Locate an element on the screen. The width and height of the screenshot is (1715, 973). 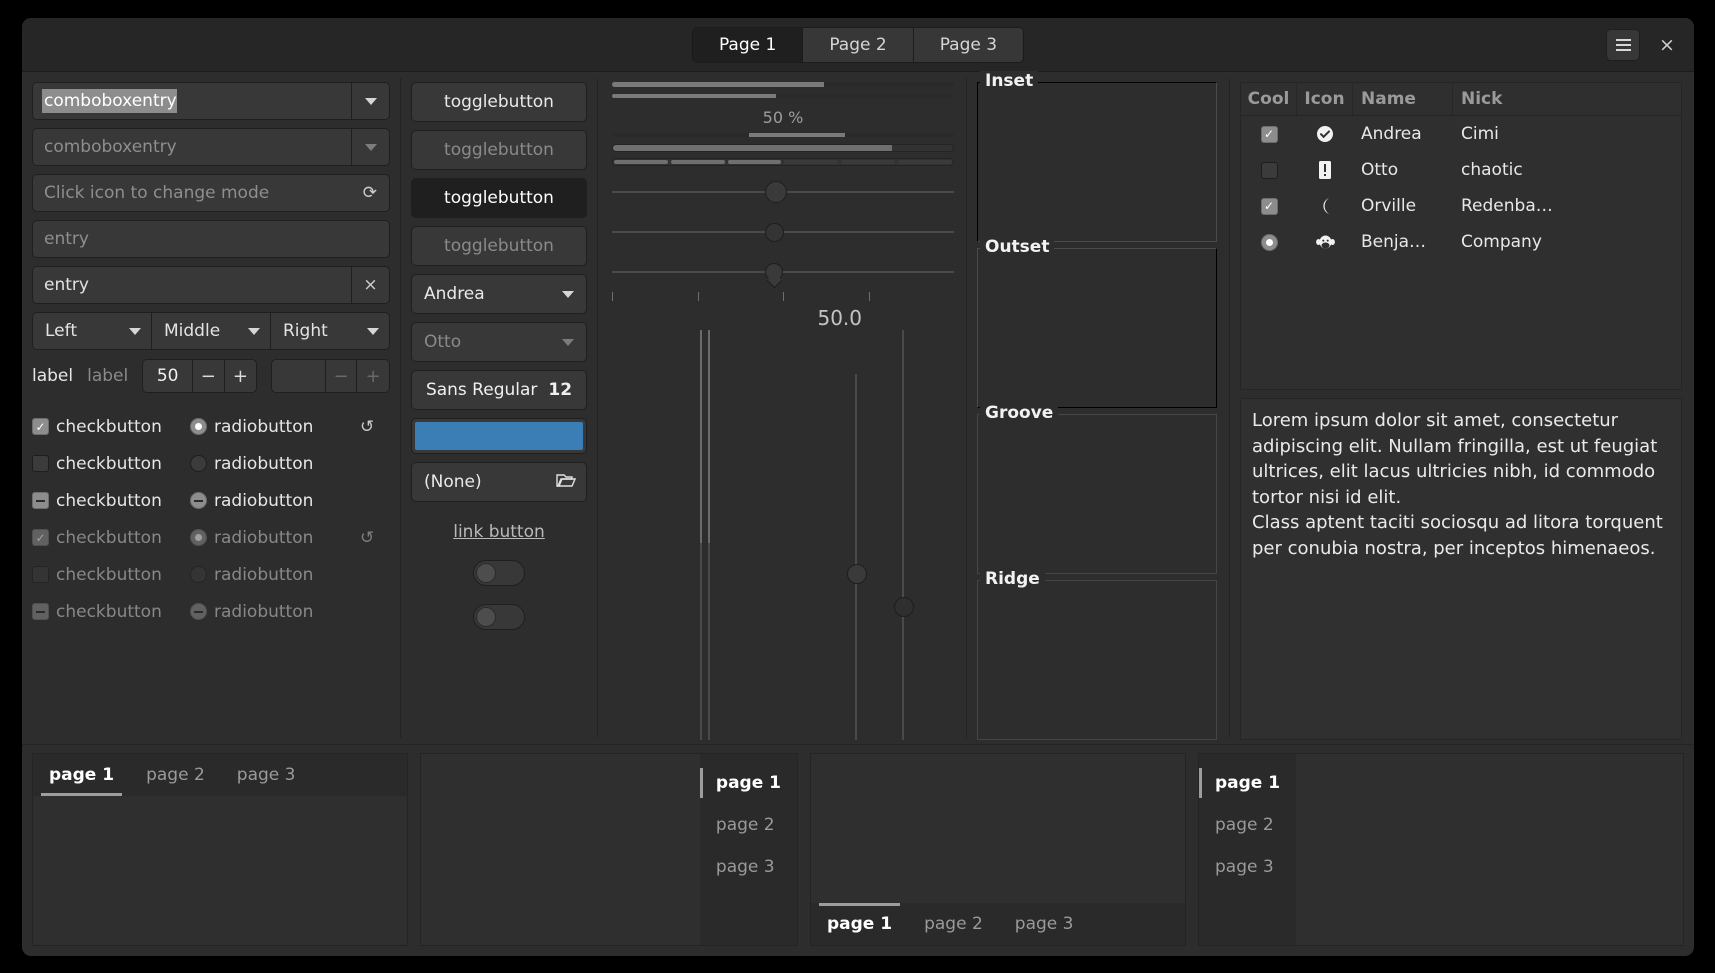
checkbutton-1: ✓ checkbutton is located at coordinates (111, 427).